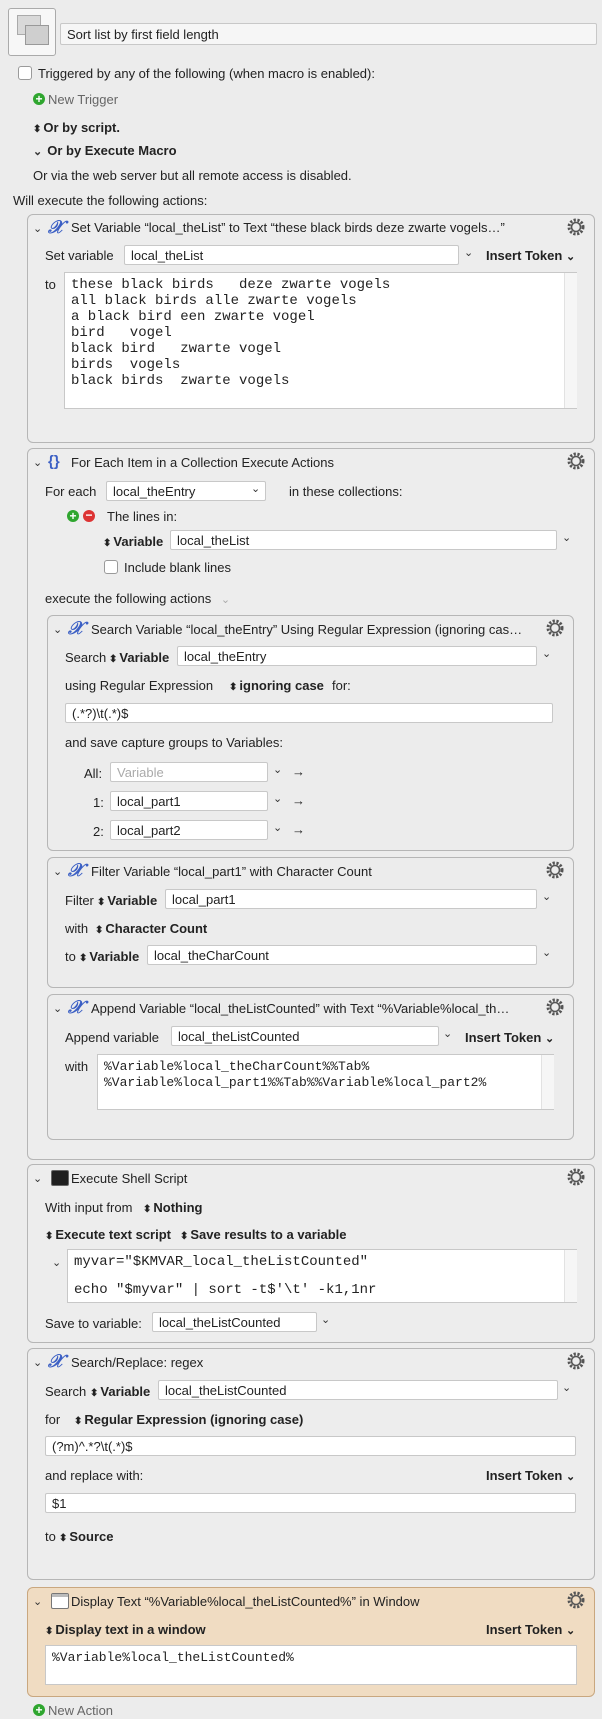  What do you see at coordinates (86, 1536) in the screenshot?
I see `destination-popup: ⬍ Source` at bounding box center [86, 1536].